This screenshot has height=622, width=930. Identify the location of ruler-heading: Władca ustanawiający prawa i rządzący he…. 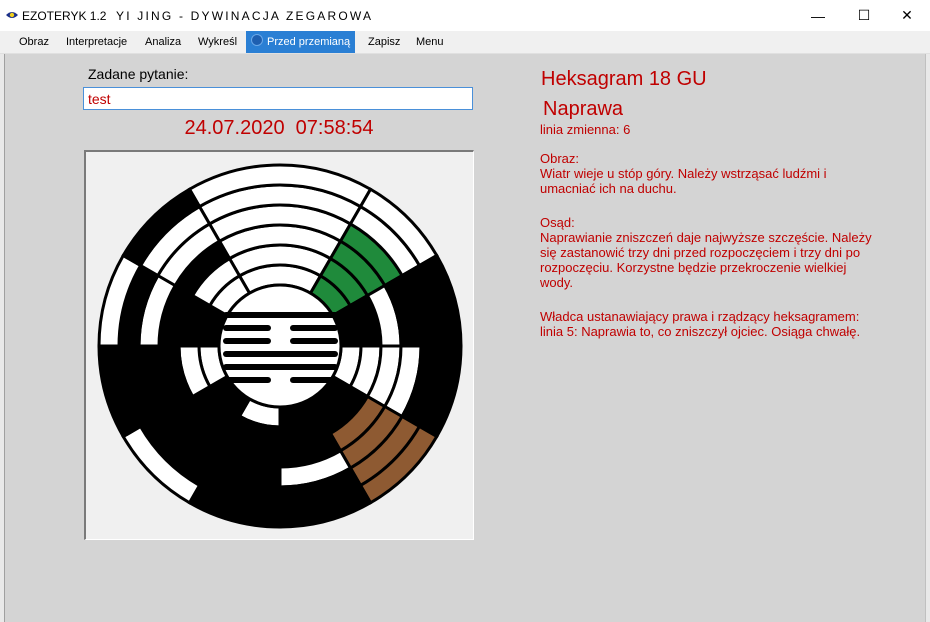
(700, 316).